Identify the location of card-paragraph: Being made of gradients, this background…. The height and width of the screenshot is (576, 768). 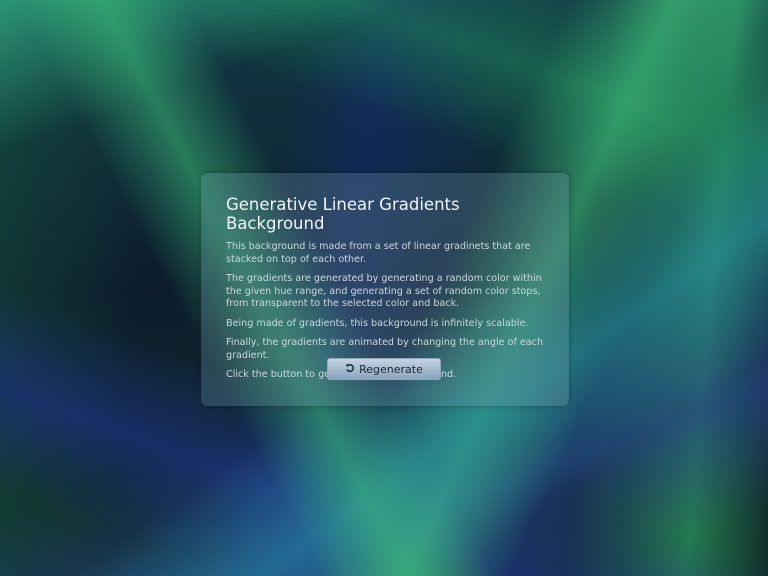
(377, 323).